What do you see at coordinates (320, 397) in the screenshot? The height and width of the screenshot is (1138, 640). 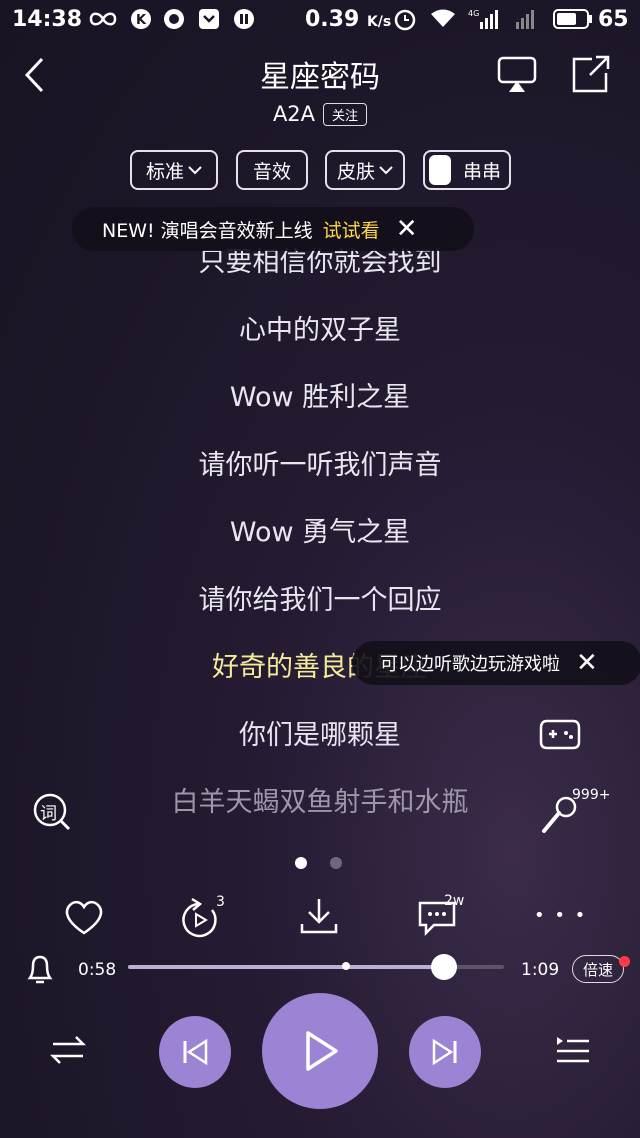 I see `lyric-line: Wow 胜利之星` at bounding box center [320, 397].